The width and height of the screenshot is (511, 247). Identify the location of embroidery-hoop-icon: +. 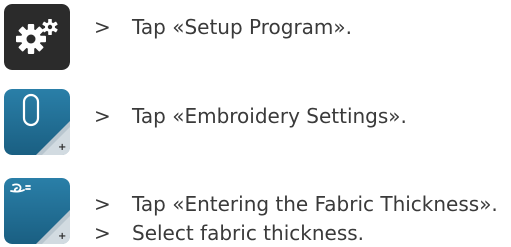
(37, 122).